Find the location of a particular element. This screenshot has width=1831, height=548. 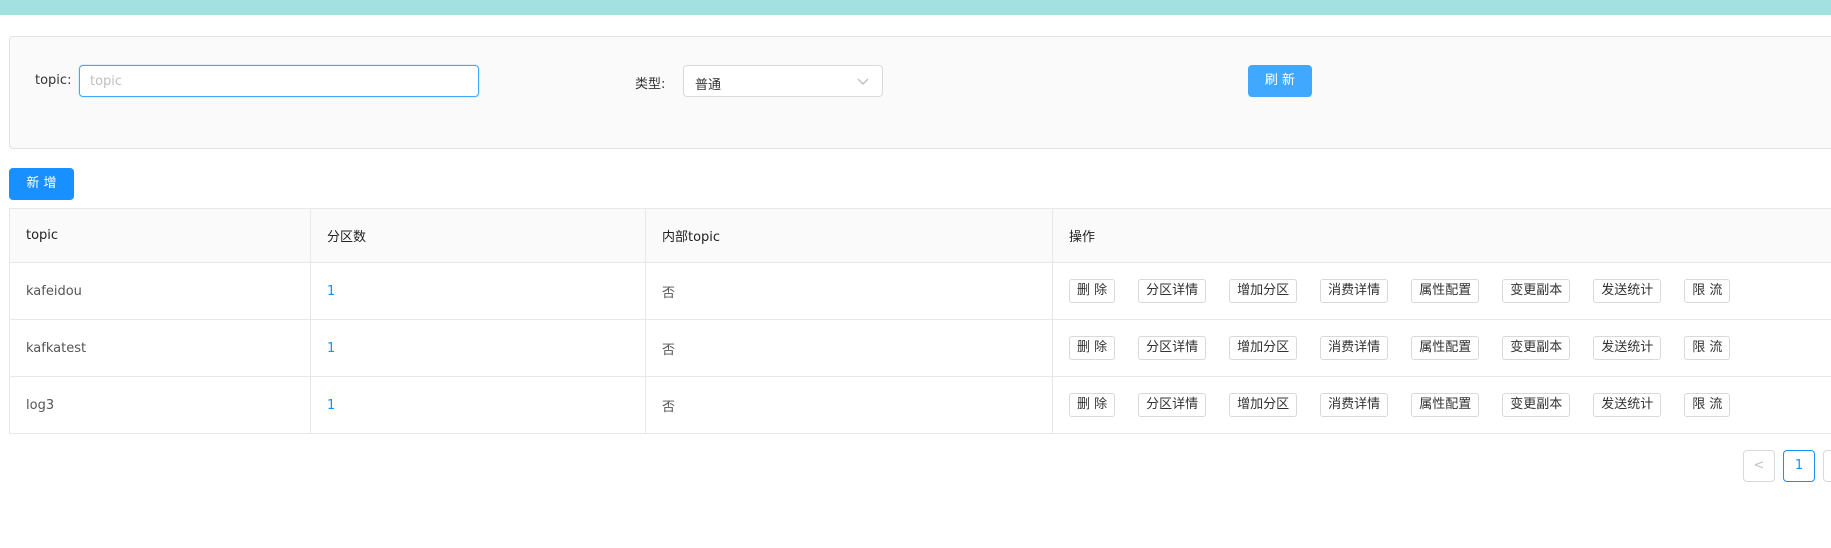

pagination-next-button is located at coordinates (1827, 466).